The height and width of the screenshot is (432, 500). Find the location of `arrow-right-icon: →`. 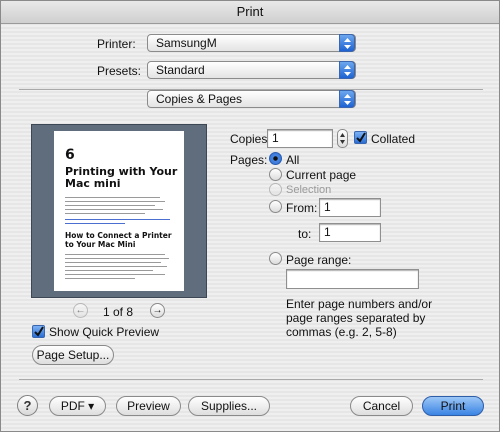

arrow-right-icon: → is located at coordinates (157, 310).